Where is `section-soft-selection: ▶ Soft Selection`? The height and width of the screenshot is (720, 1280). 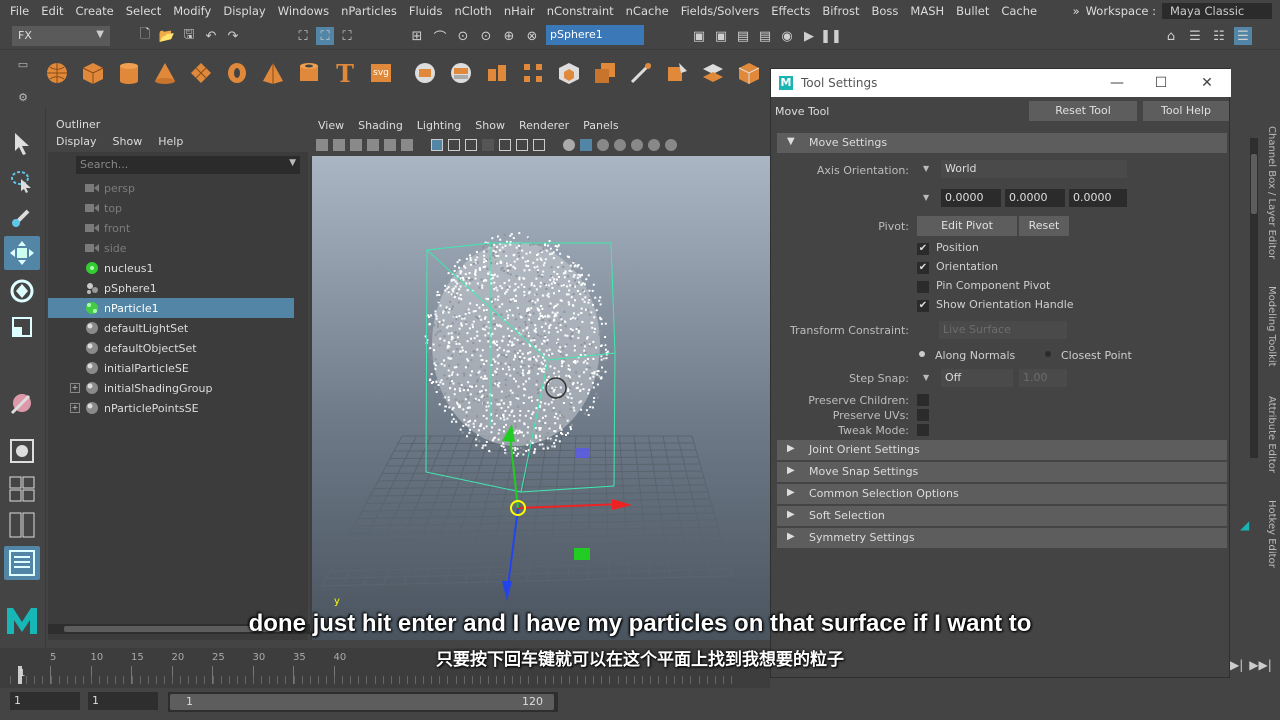 section-soft-selection: ▶ Soft Selection is located at coordinates (1002, 516).